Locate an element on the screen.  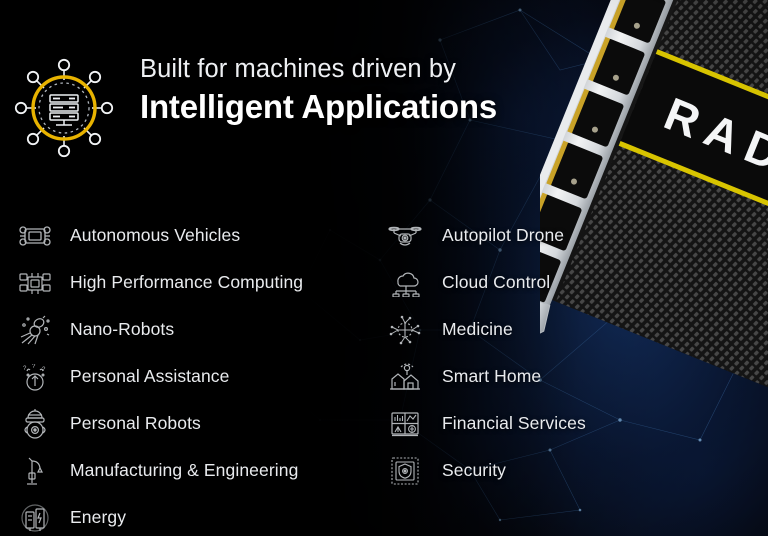
list-item-label: Security is located at coordinates (474, 470).